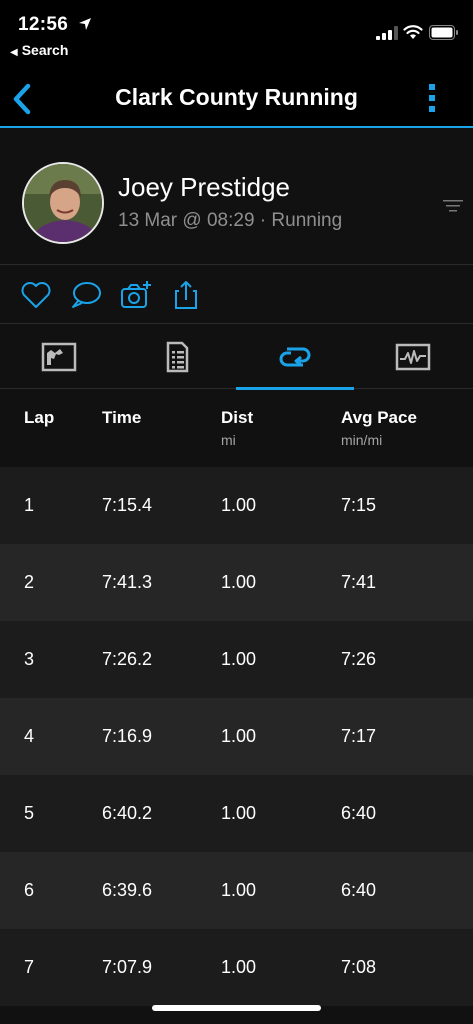 The height and width of the screenshot is (1024, 473). I want to click on column-header-lap: Lap, so click(39, 418).